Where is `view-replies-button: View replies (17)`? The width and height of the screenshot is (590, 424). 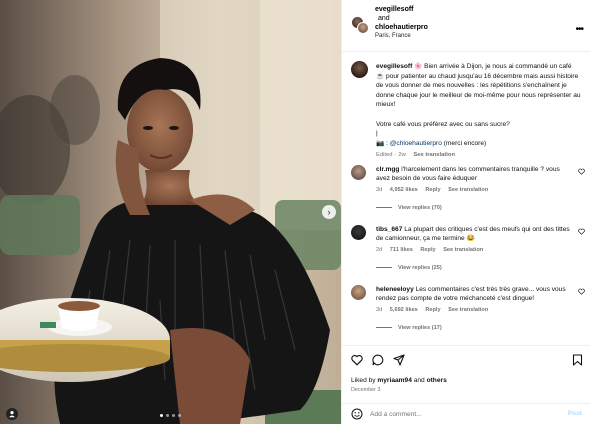
view-replies-button: View replies (17) is located at coordinates (409, 328).